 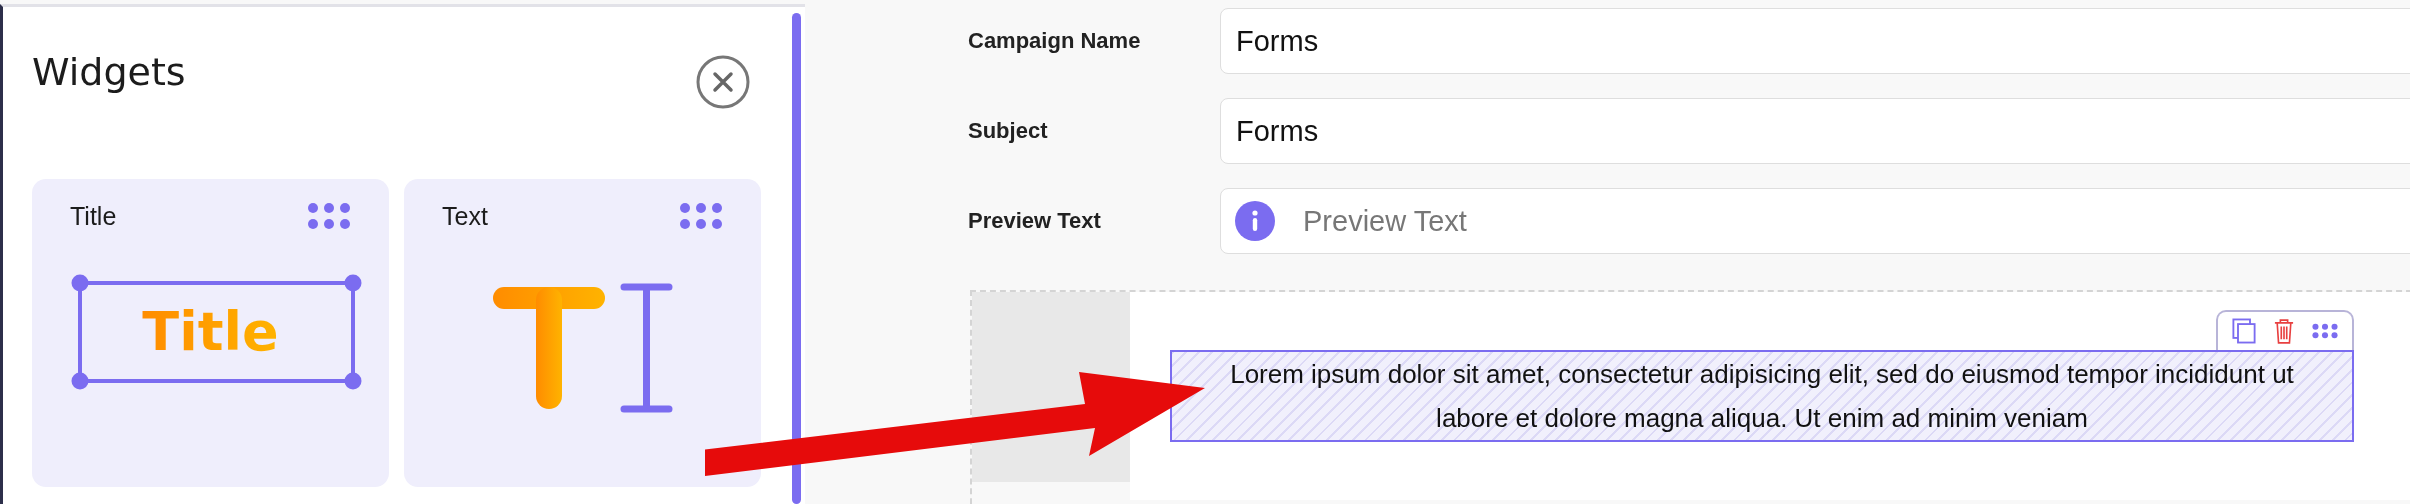 I want to click on widget-card: Text, so click(x=582, y=333).